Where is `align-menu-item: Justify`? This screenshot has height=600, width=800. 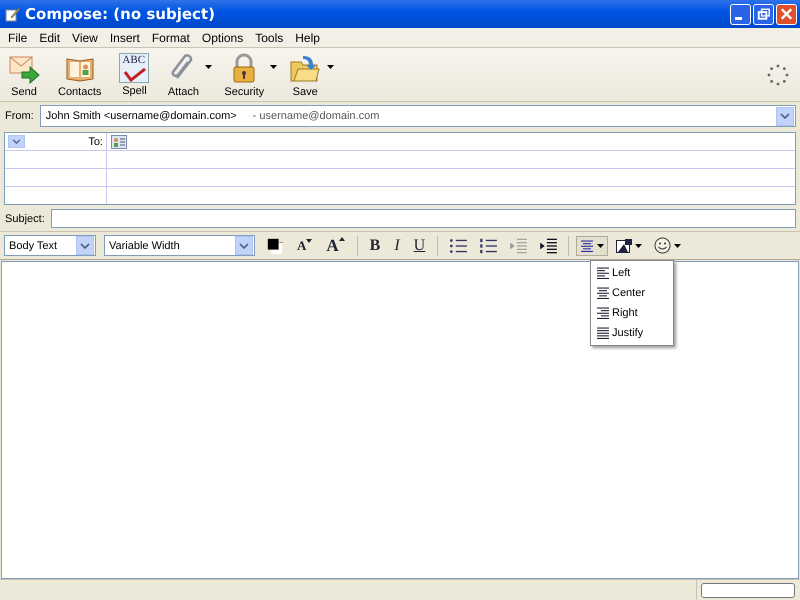 align-menu-item: Justify is located at coordinates (632, 333).